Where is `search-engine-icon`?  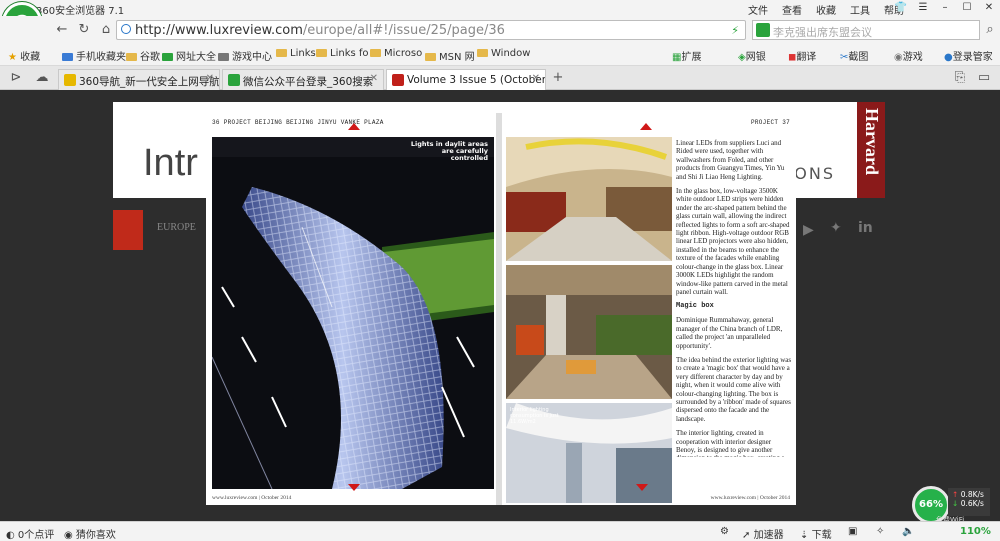
search-engine-icon is located at coordinates (763, 30).